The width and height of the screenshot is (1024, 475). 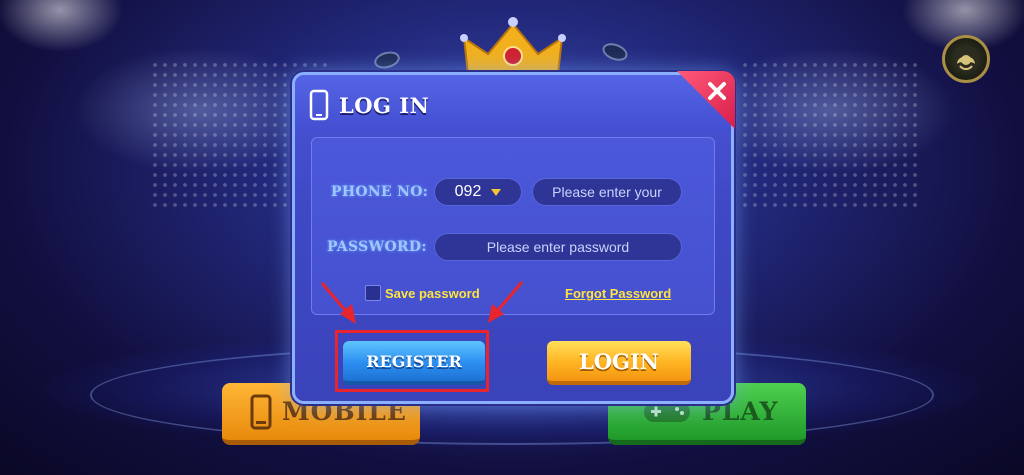 What do you see at coordinates (373, 293) in the screenshot?
I see `save-password-checkbox` at bounding box center [373, 293].